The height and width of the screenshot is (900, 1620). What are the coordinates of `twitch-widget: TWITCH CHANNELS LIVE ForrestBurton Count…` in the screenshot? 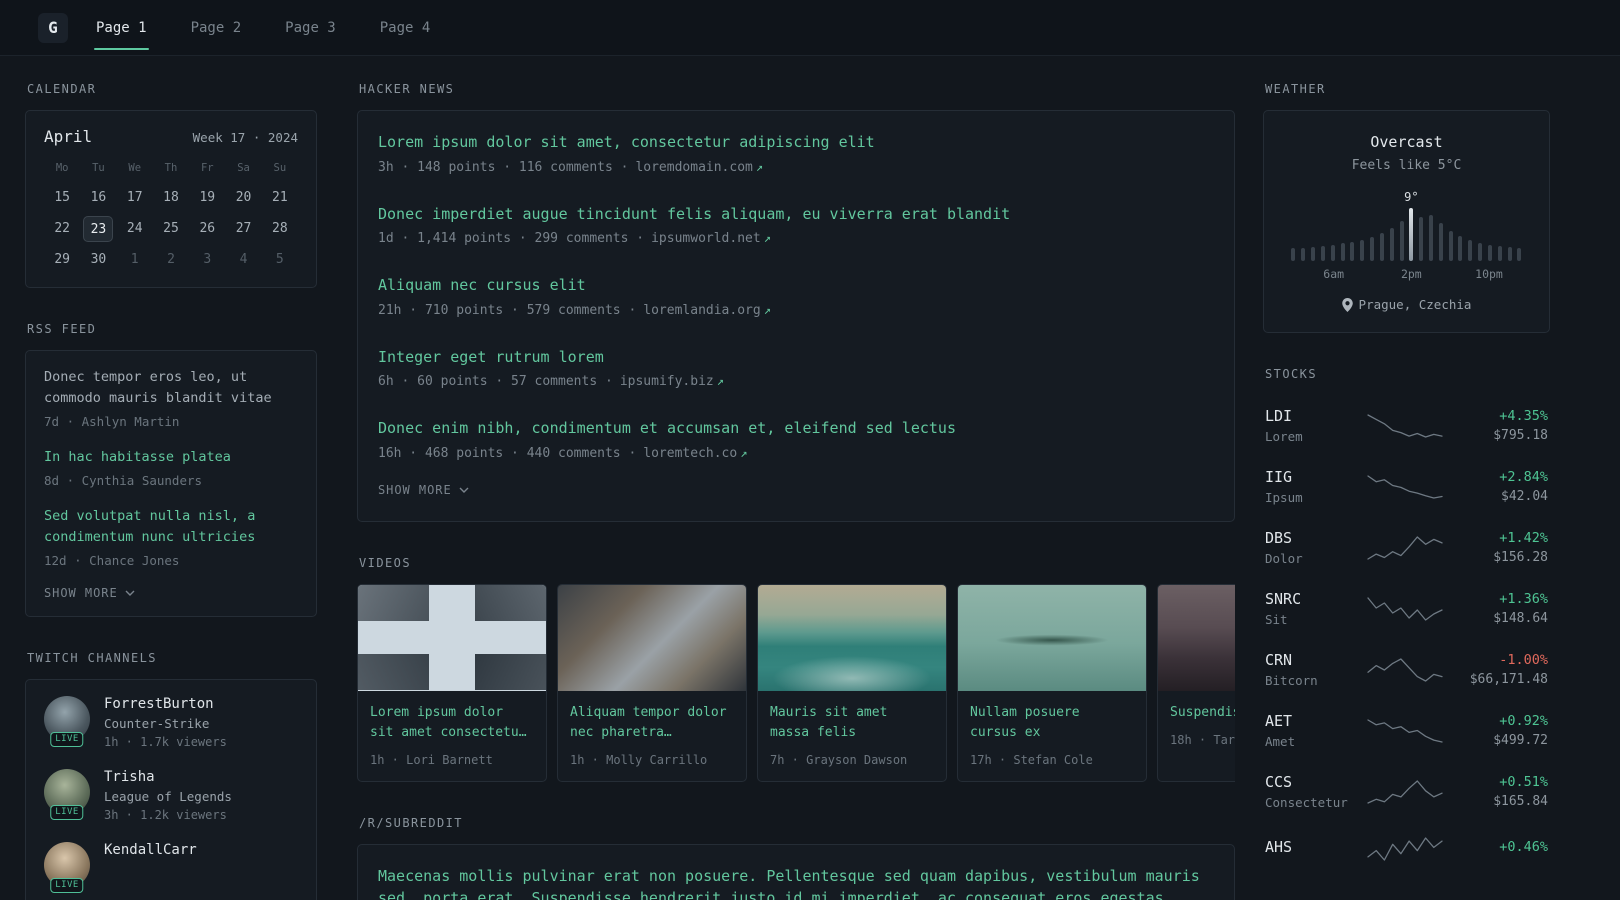 It's located at (171, 775).